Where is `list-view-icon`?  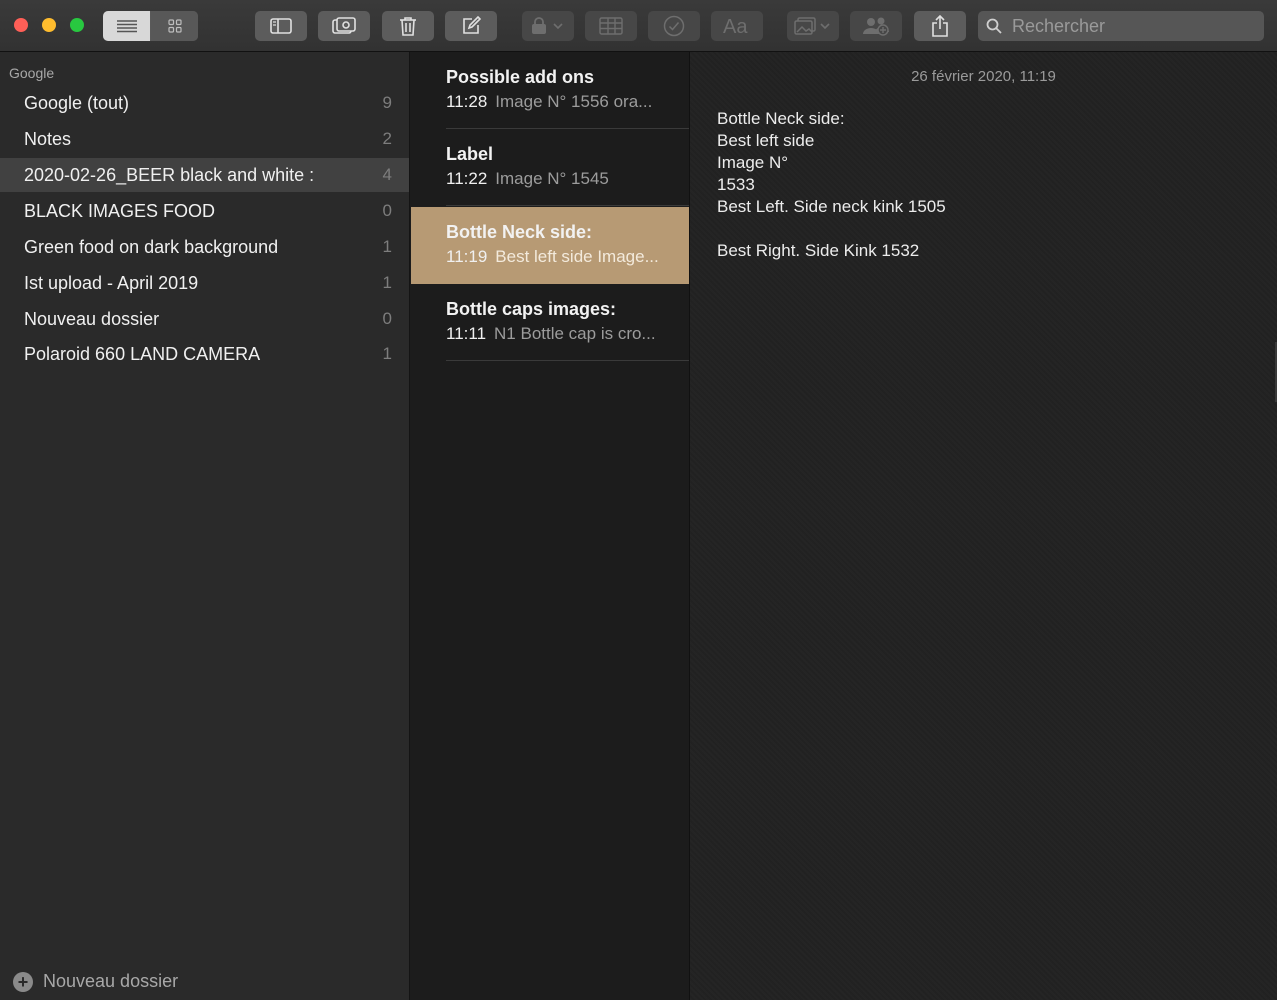 list-view-icon is located at coordinates (126, 26).